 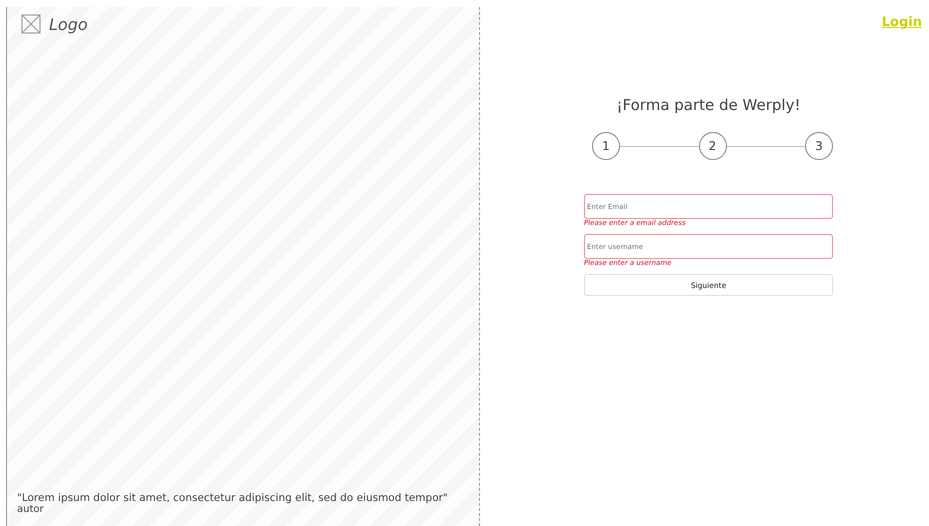 What do you see at coordinates (233, 498) in the screenshot?
I see `quote-text: "Lorem ipsum dolor sit amet, consectetur adipiscing elit, sed do eiusmod tempor"` at bounding box center [233, 498].